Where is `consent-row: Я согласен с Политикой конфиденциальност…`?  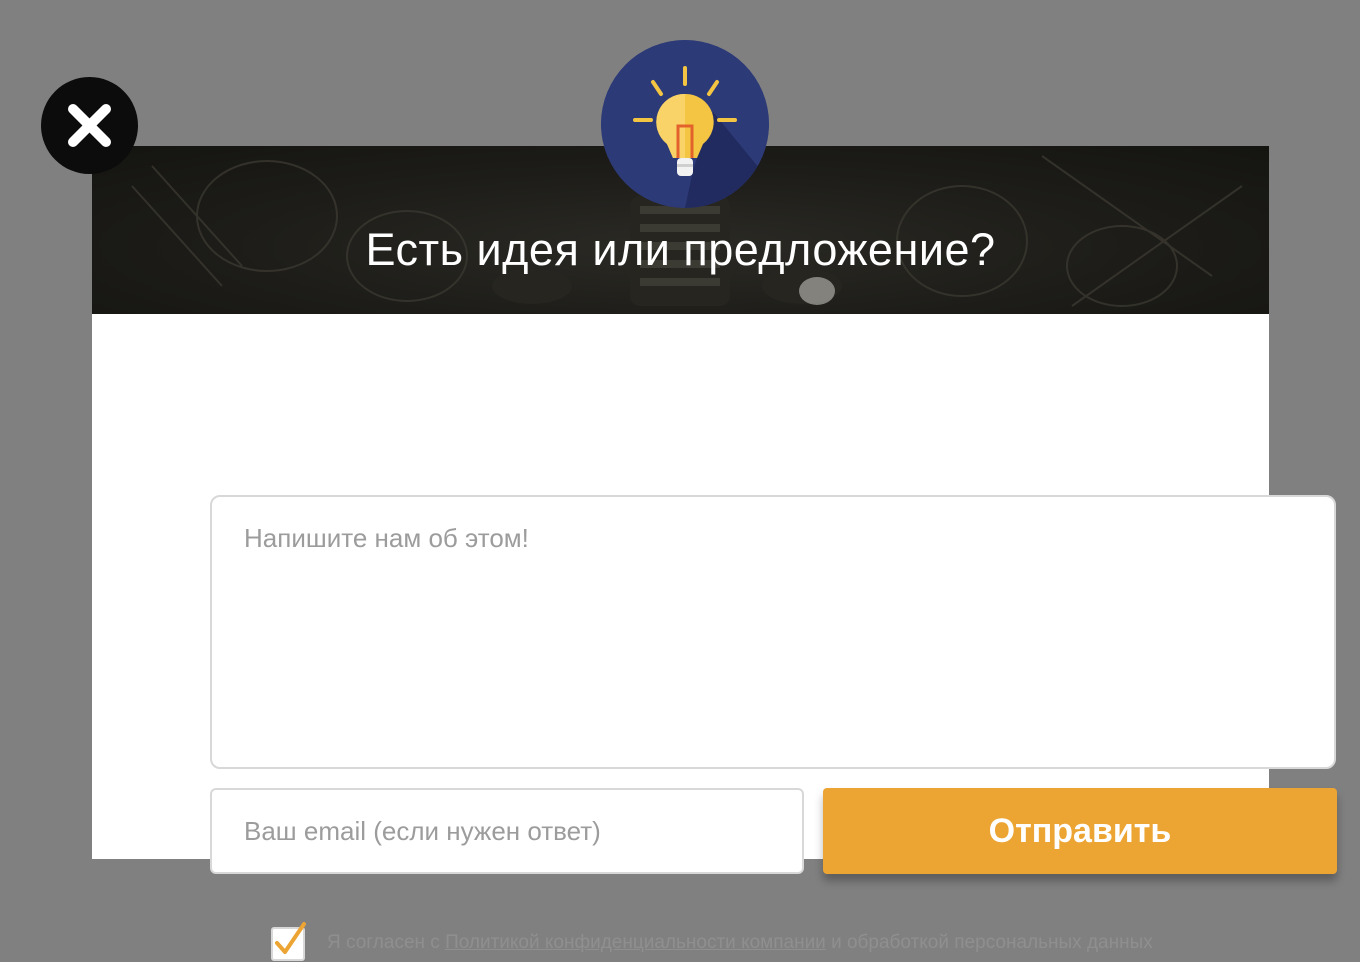 consent-row: Я согласен с Политикой конфиденциальност… is located at coordinates (786, 942).